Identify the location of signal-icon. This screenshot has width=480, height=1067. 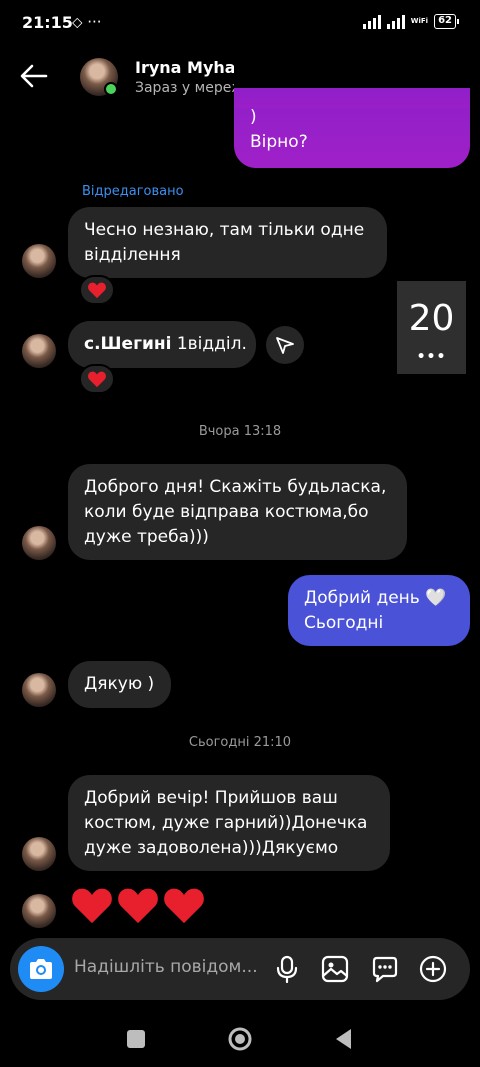
(371, 21).